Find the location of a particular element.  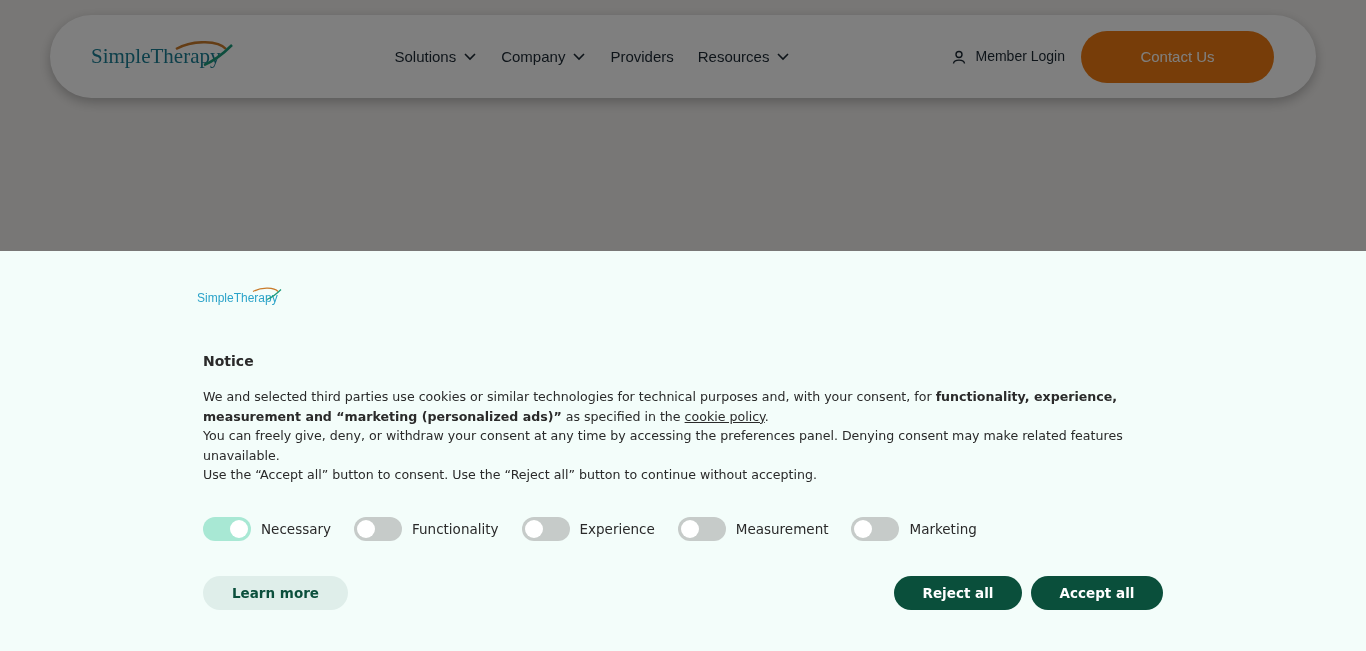

nav-link: Providers is located at coordinates (642, 56).